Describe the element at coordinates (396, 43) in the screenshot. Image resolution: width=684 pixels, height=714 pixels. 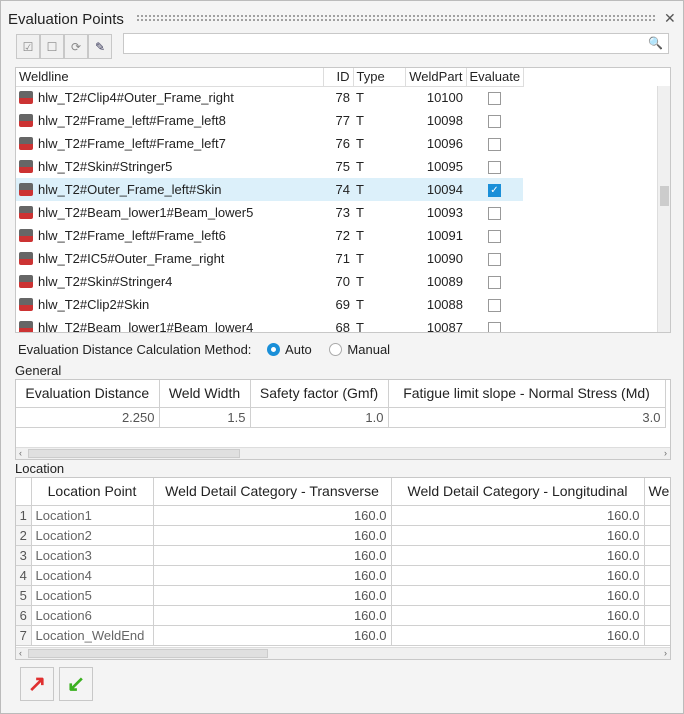
I see `search-input: 🔍` at that location.